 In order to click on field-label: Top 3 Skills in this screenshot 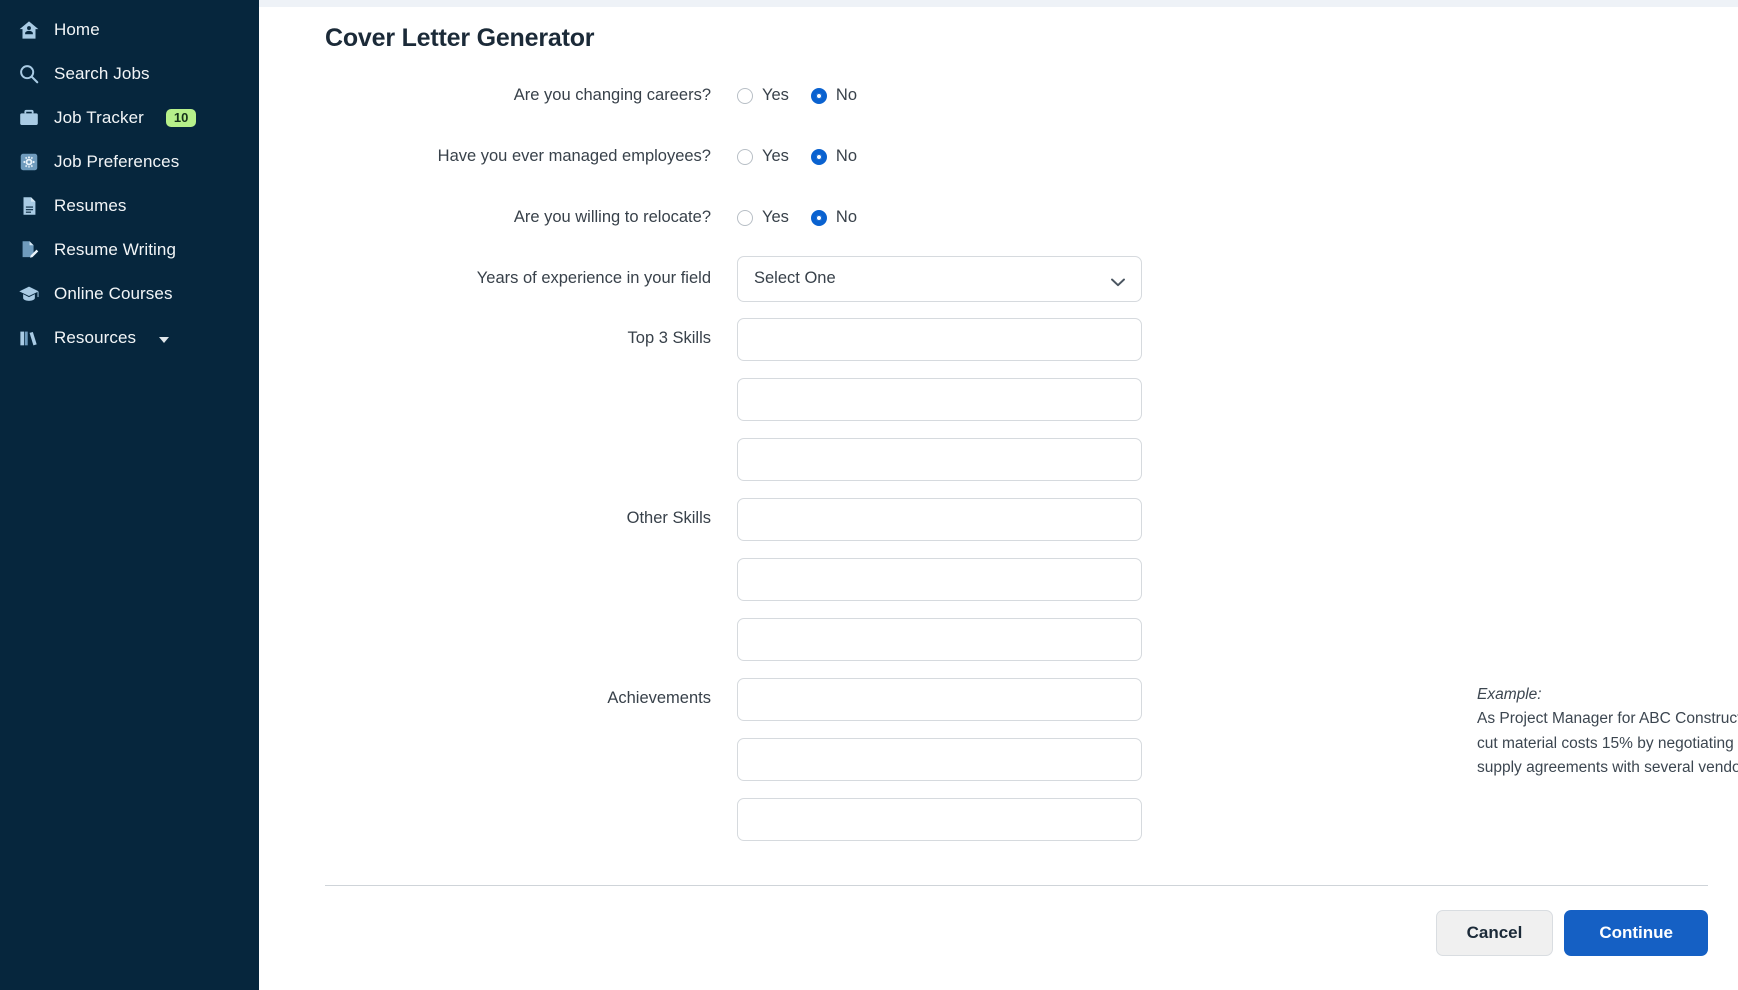, I will do `click(669, 338)`.